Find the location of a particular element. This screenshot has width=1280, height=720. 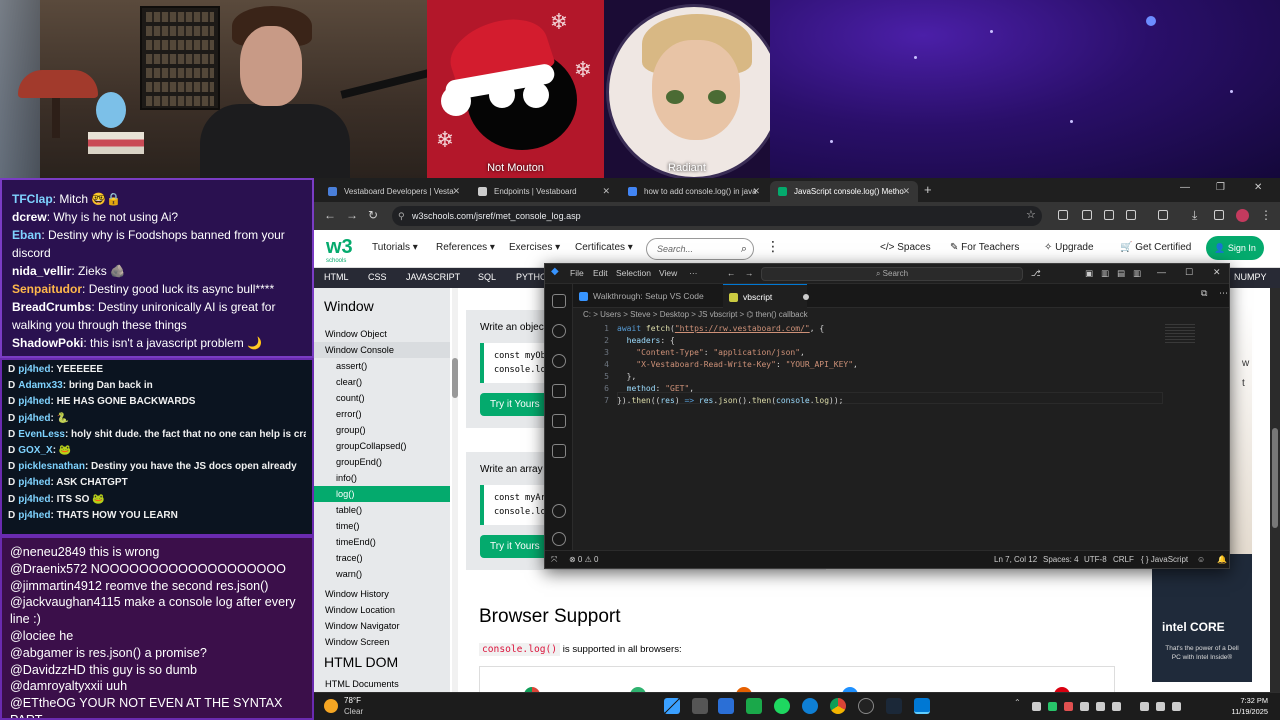

code-line: }, is located at coordinates (627, 376).